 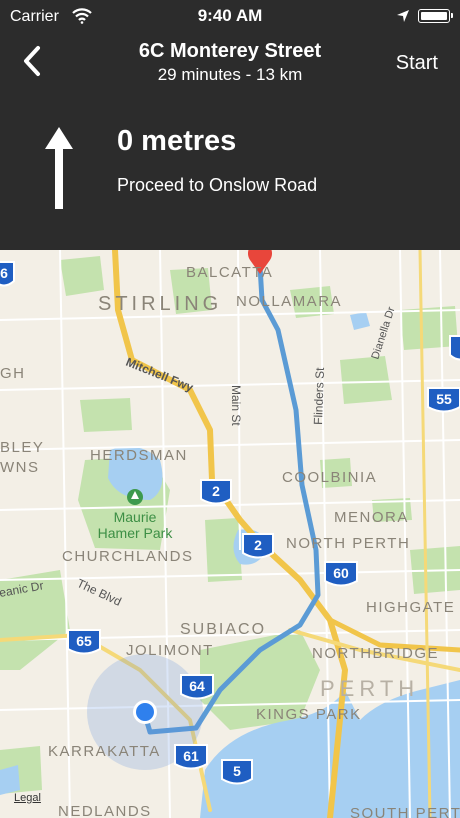 I want to click on legal-link: Legal, so click(x=27, y=798).